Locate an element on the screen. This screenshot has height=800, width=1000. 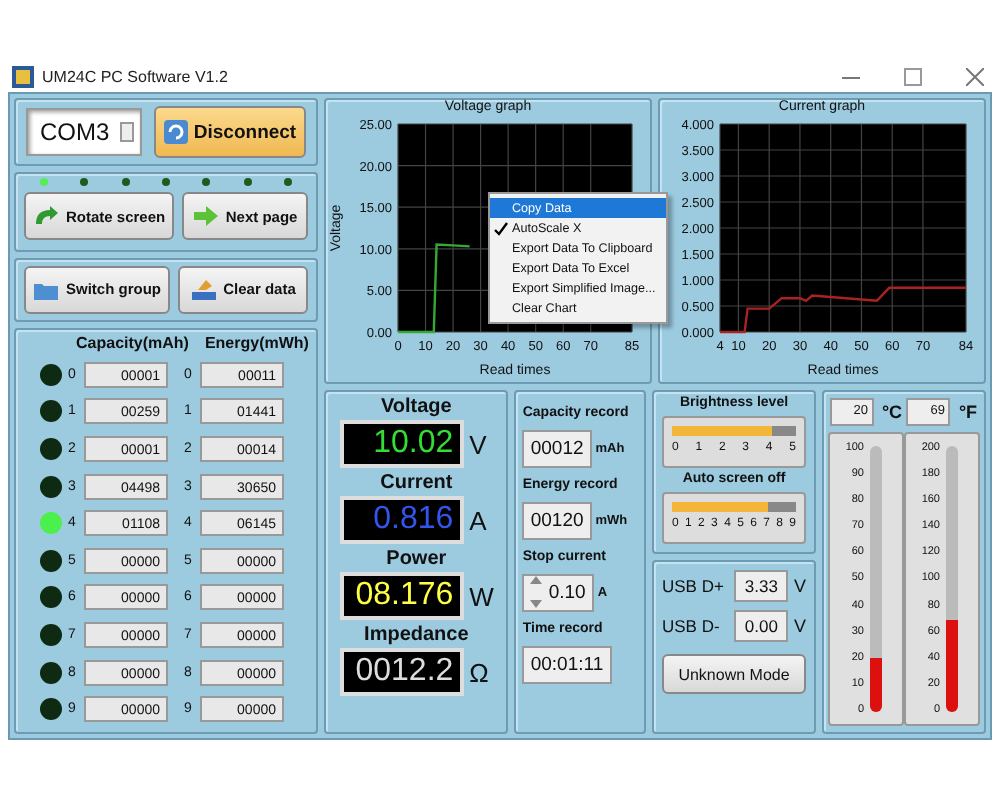
column-header: Capacity(mAh) is located at coordinates (132, 345).